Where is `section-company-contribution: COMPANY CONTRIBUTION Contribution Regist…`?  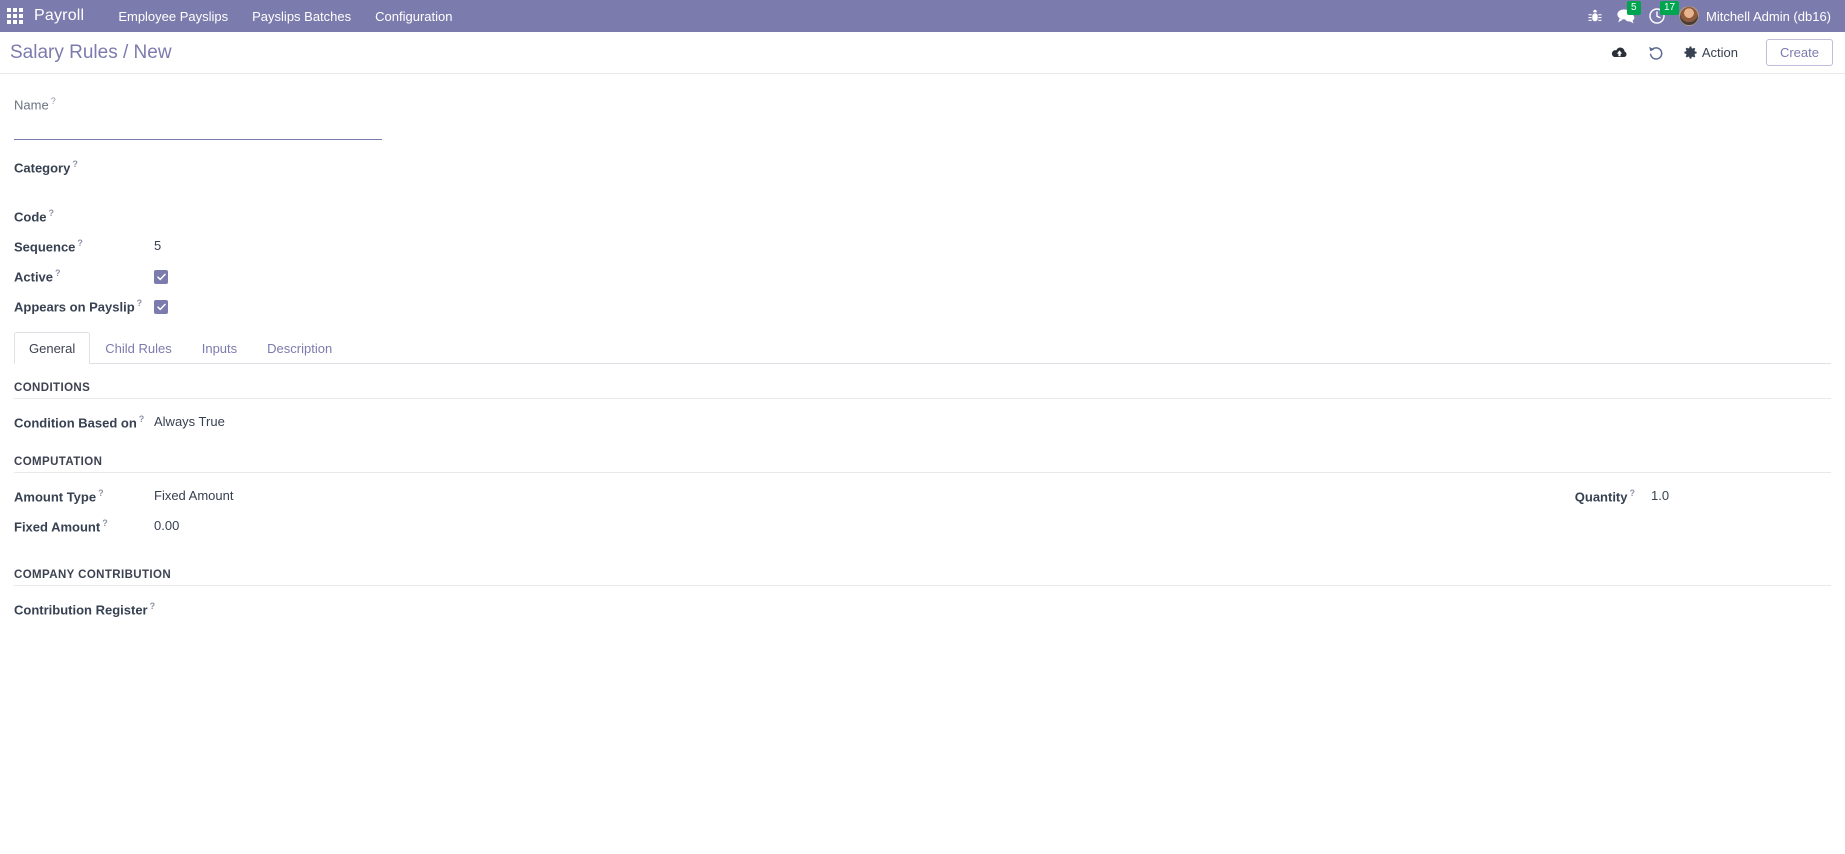
section-company-contribution: COMPANY CONTRIBUTION Contribution Regist… is located at coordinates (922, 595).